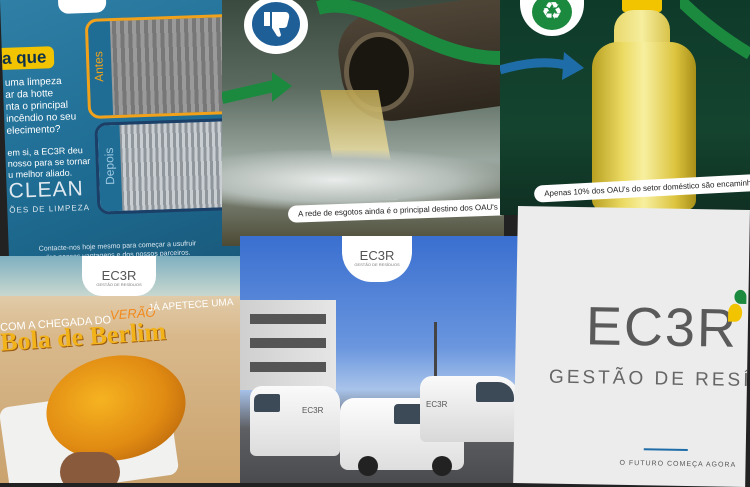 The image size is (750, 487). What do you see at coordinates (82, 7) in the screenshot?
I see `ec3r-logo-badge` at bounding box center [82, 7].